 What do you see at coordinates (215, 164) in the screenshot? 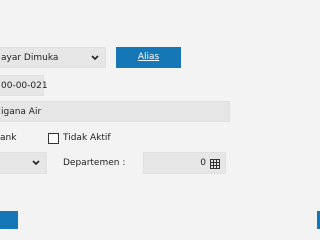
I see `table-grid-icon` at bounding box center [215, 164].